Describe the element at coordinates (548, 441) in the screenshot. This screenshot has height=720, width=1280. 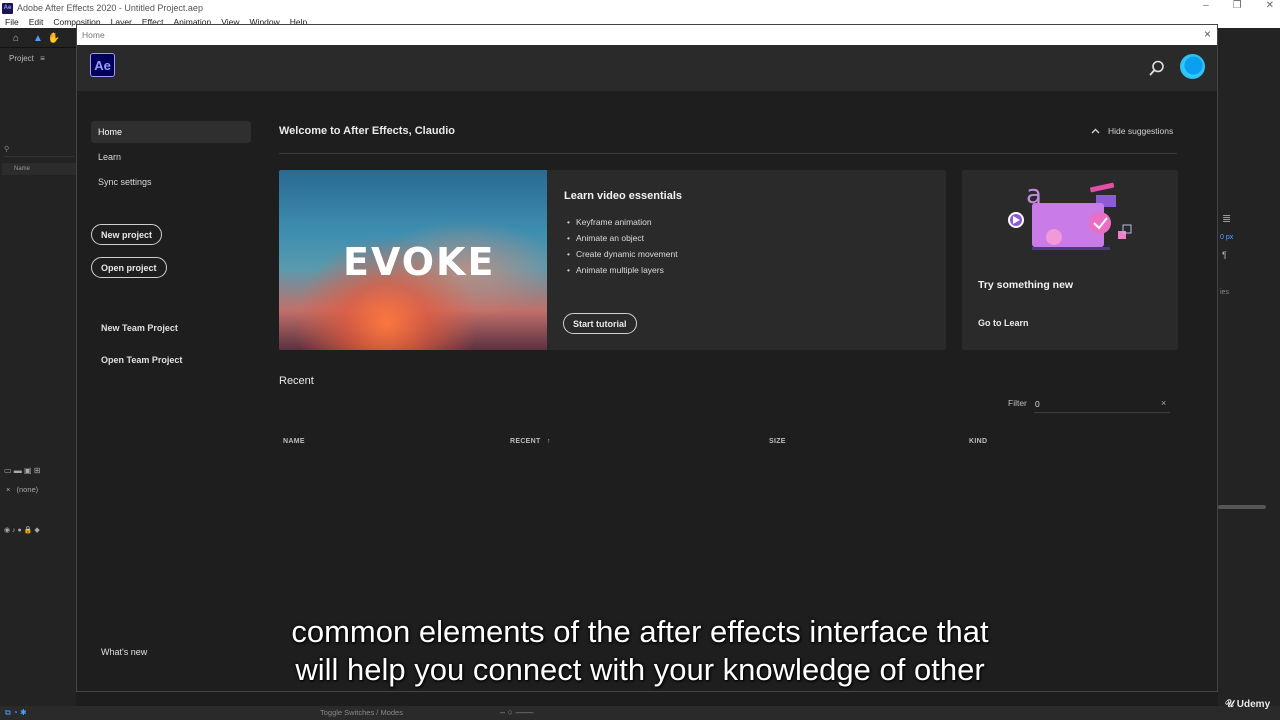
I see `sort-arrow-icon: ↑` at that location.